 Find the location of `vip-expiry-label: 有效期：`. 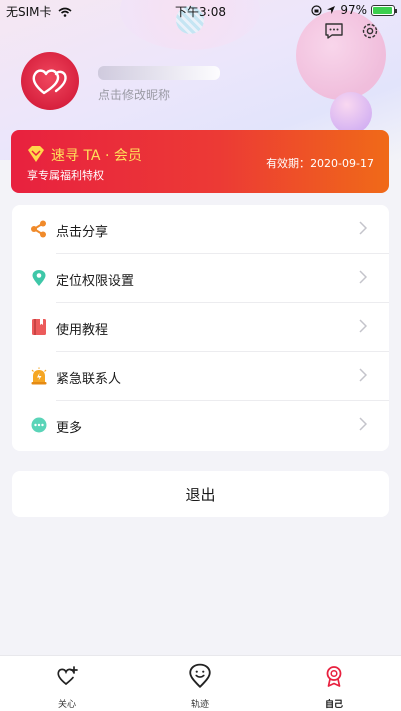

vip-expiry-label: 有效期： is located at coordinates (288, 163).